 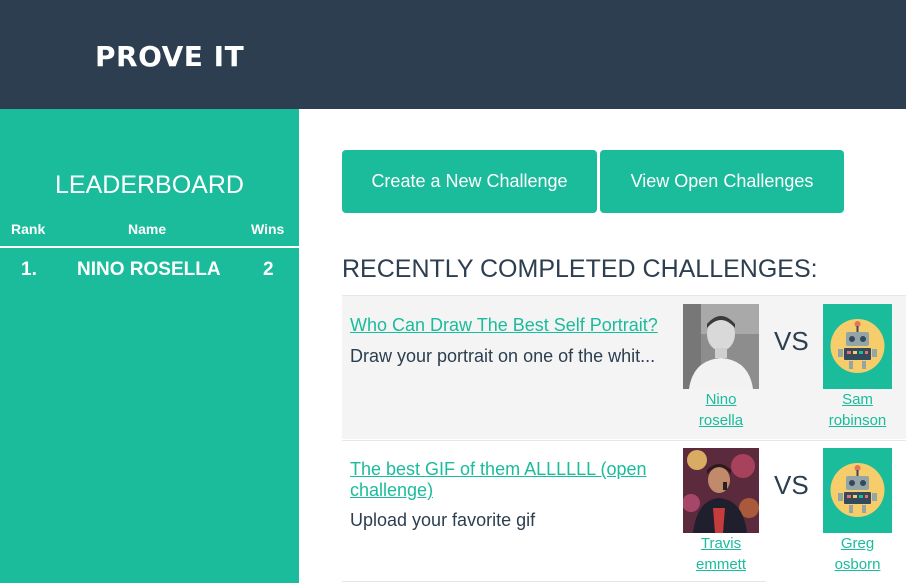 What do you see at coordinates (149, 185) in the screenshot?
I see `leaderboard-title: LEADERBOARD` at bounding box center [149, 185].